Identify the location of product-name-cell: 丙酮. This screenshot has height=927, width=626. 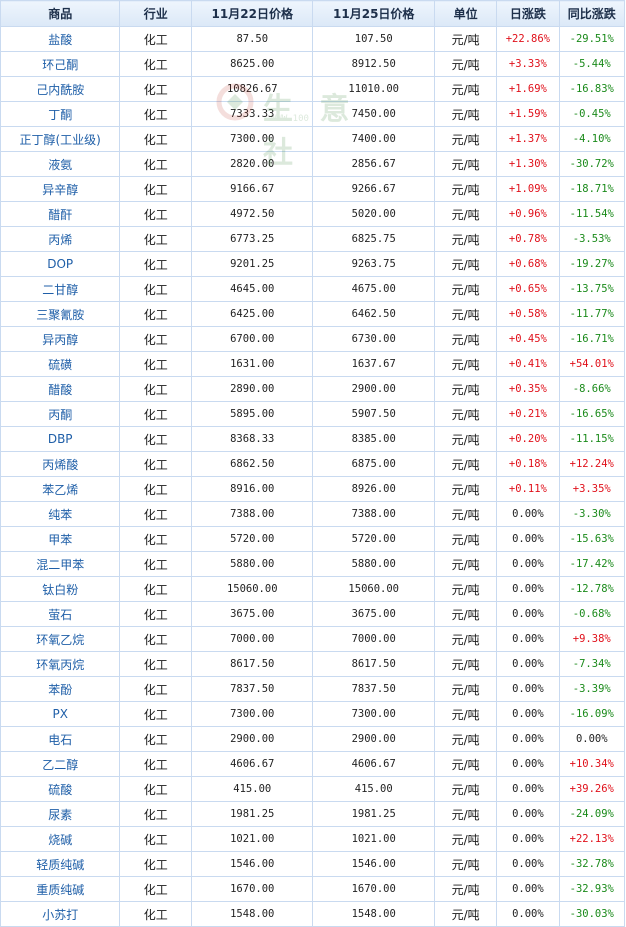
(60, 414).